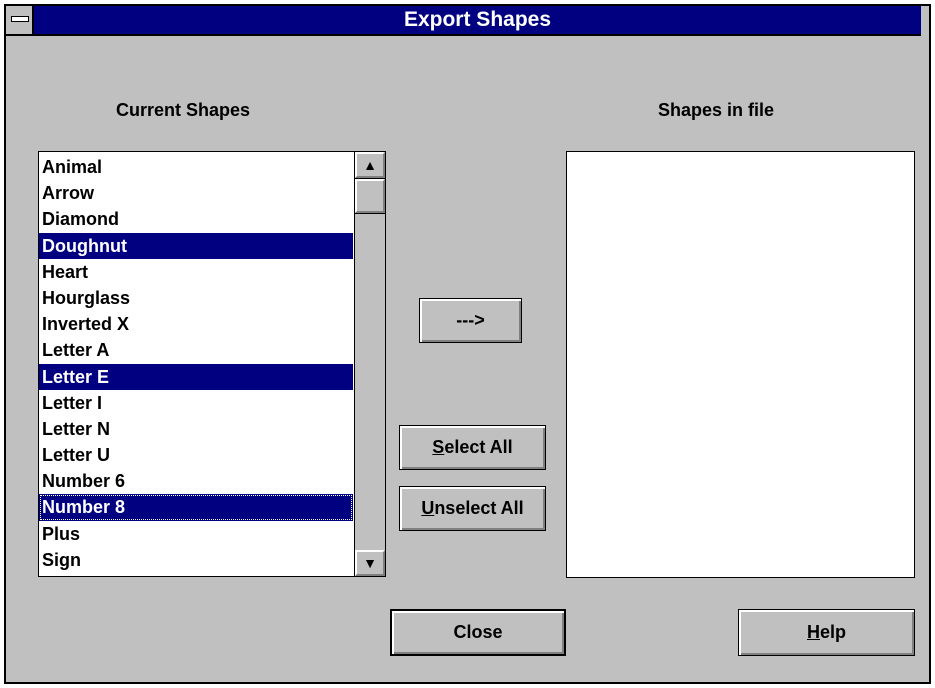 The height and width of the screenshot is (688, 935). I want to click on list-item: Letter A, so click(196, 350).